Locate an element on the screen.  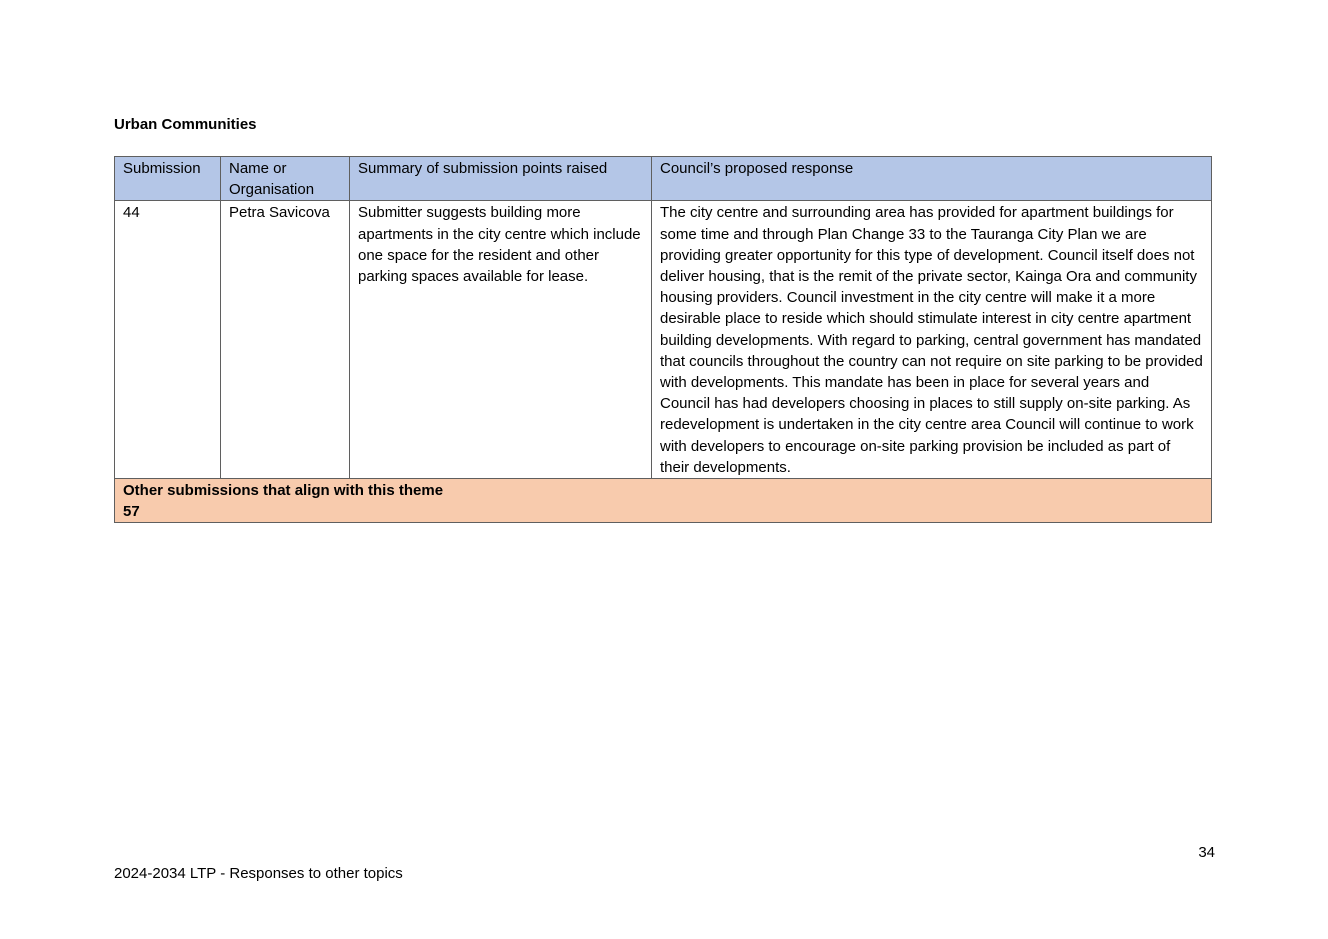
cell-submitter-name: Petra Savicova is located at coordinates (285, 340).